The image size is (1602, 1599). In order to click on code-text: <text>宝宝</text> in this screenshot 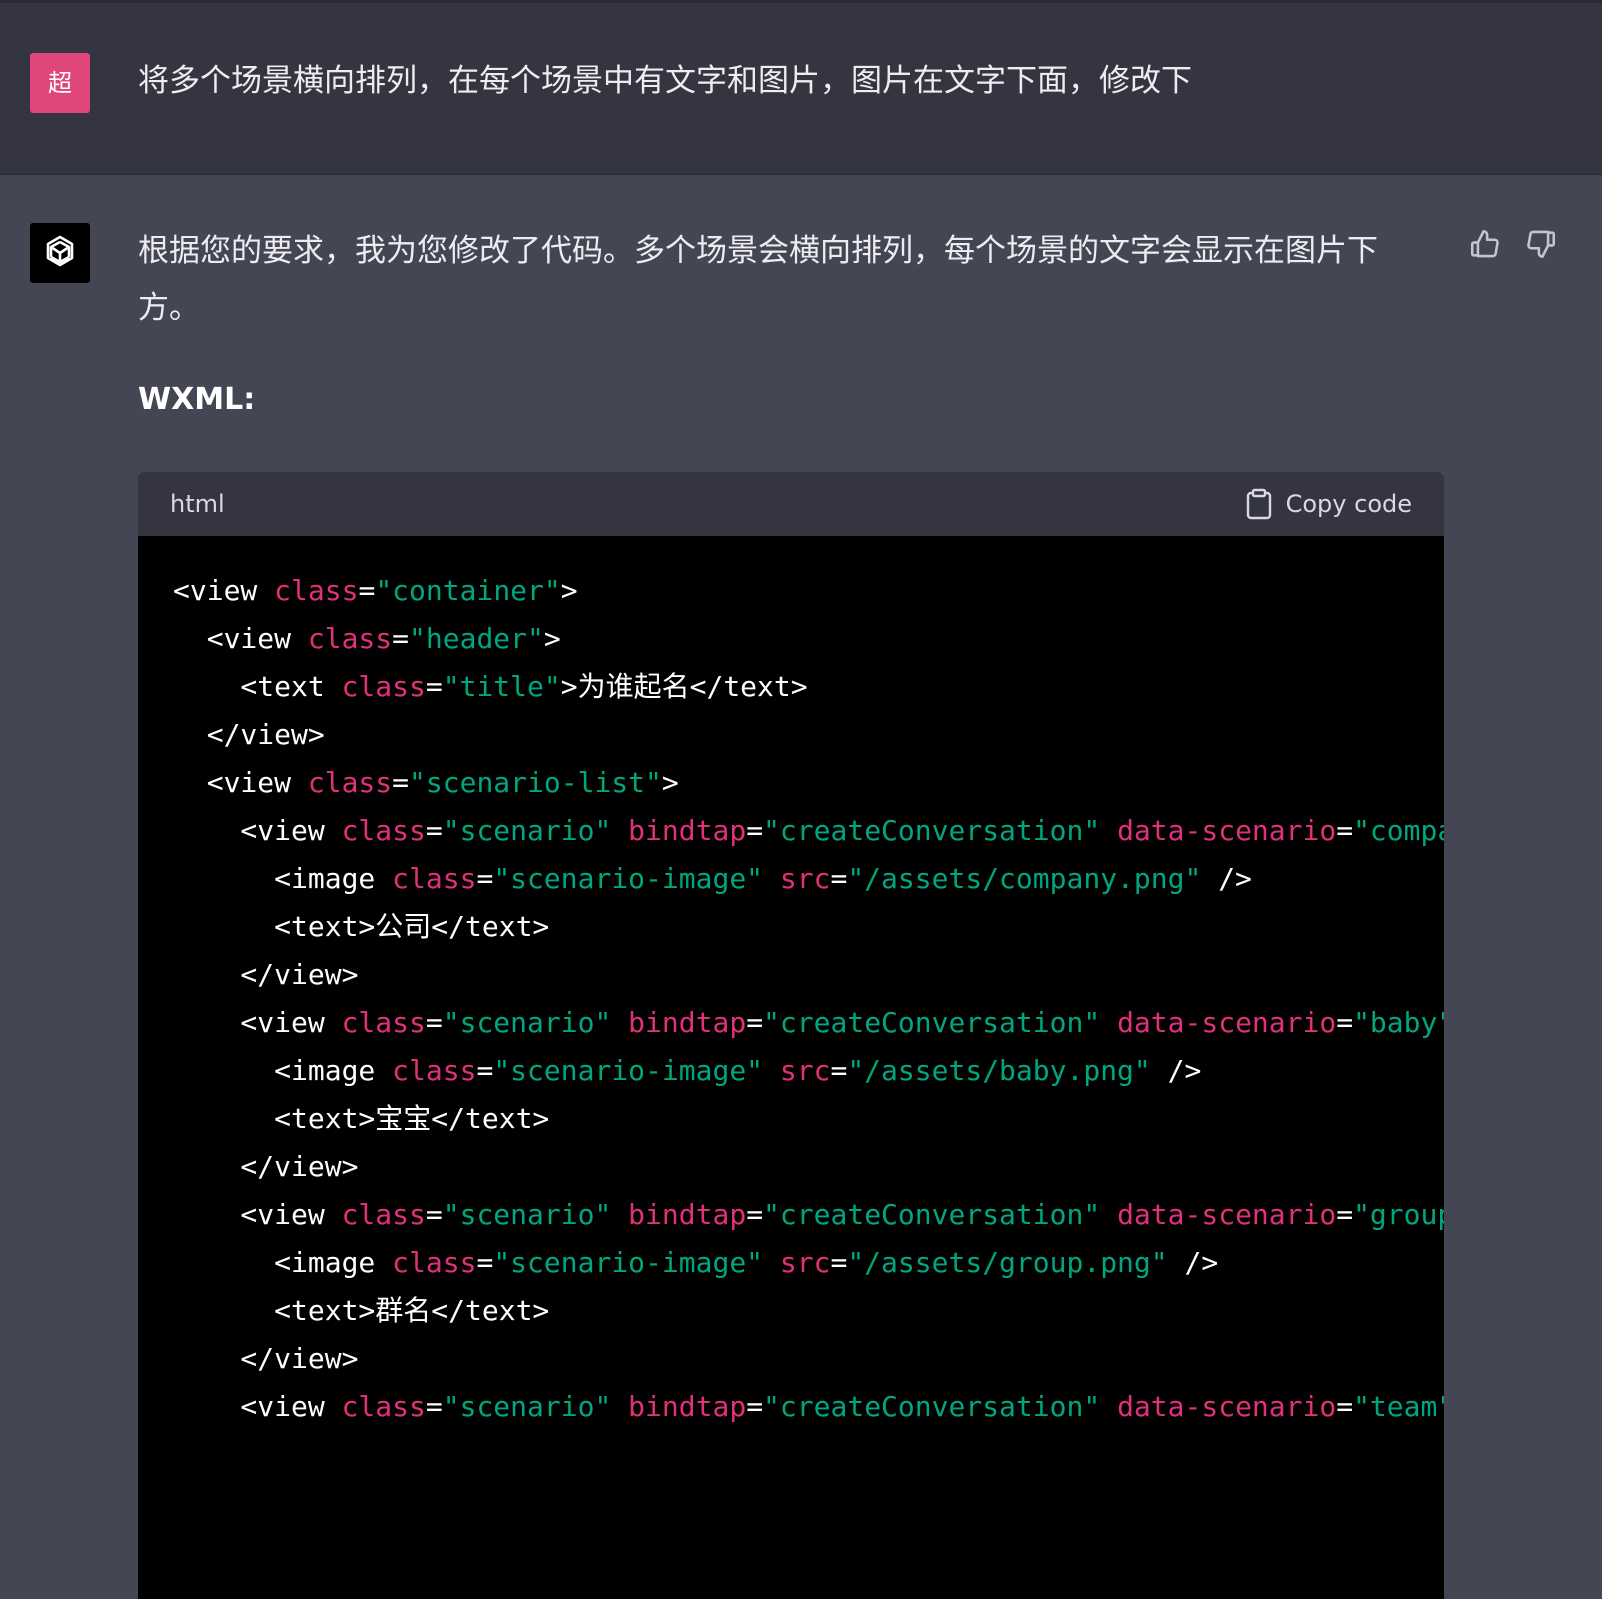, I will do `click(361, 1118)`.